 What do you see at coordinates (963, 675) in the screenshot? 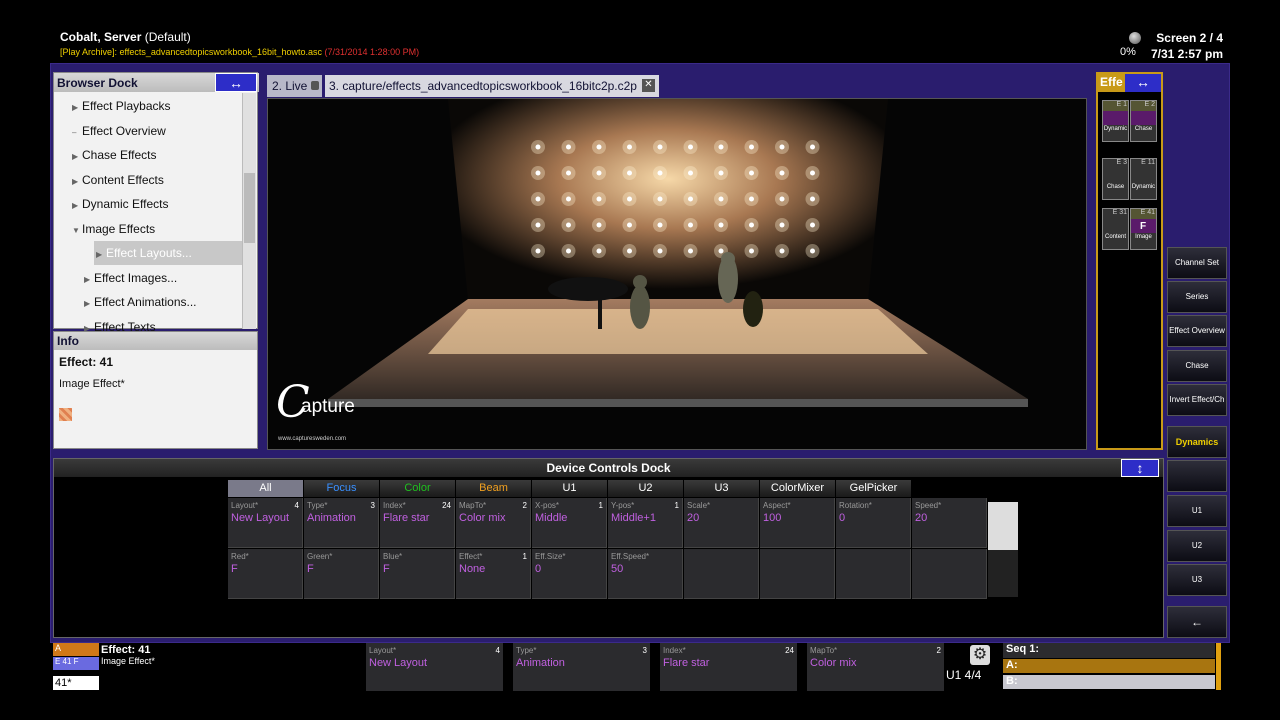
I see `page-indicator: U1 4/4` at bounding box center [963, 675].